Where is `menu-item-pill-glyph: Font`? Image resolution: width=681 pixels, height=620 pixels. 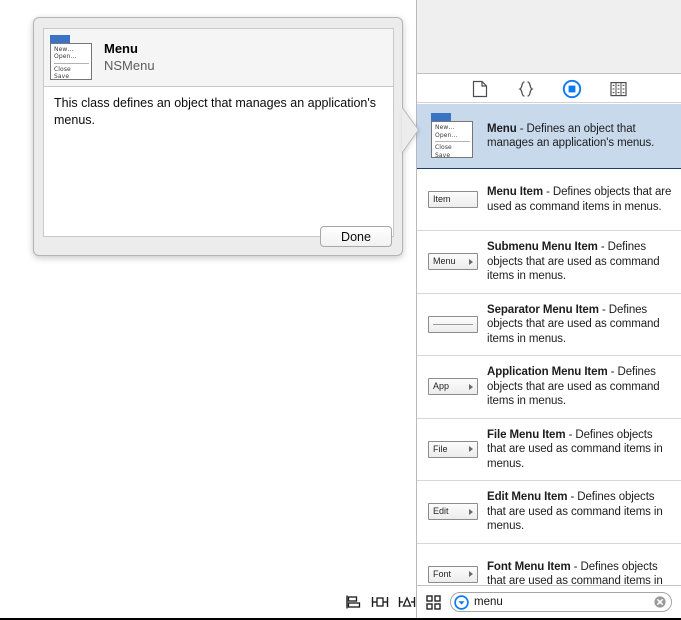 menu-item-pill-glyph: Font is located at coordinates (453, 574).